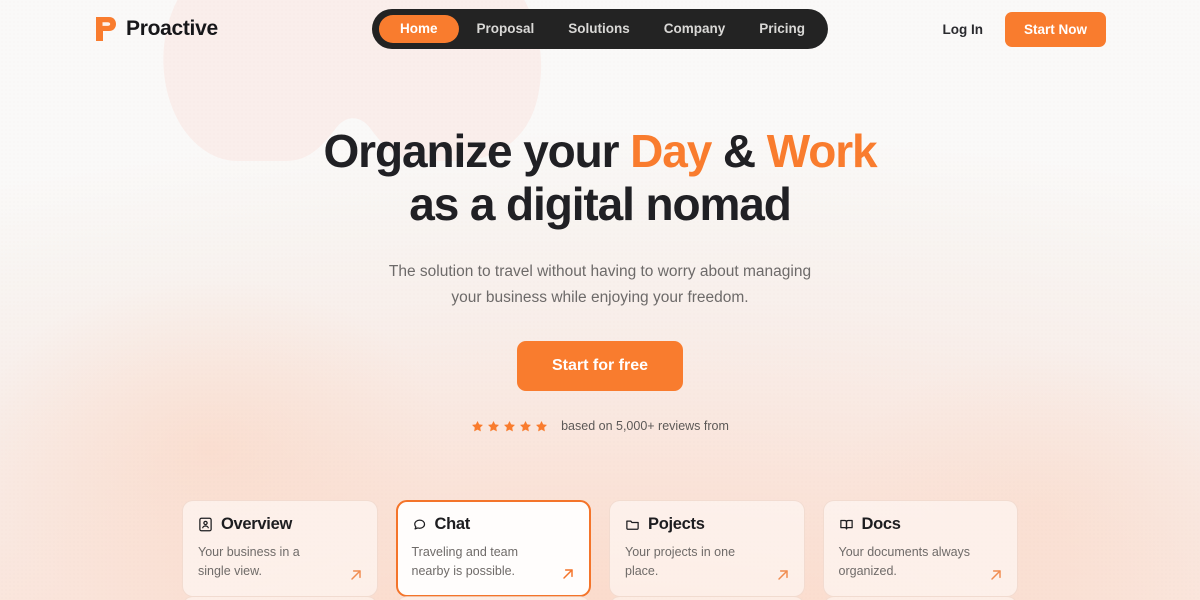 The image size is (1200, 600). Describe the element at coordinates (881, 524) in the screenshot. I see `card-title: Docs` at that location.